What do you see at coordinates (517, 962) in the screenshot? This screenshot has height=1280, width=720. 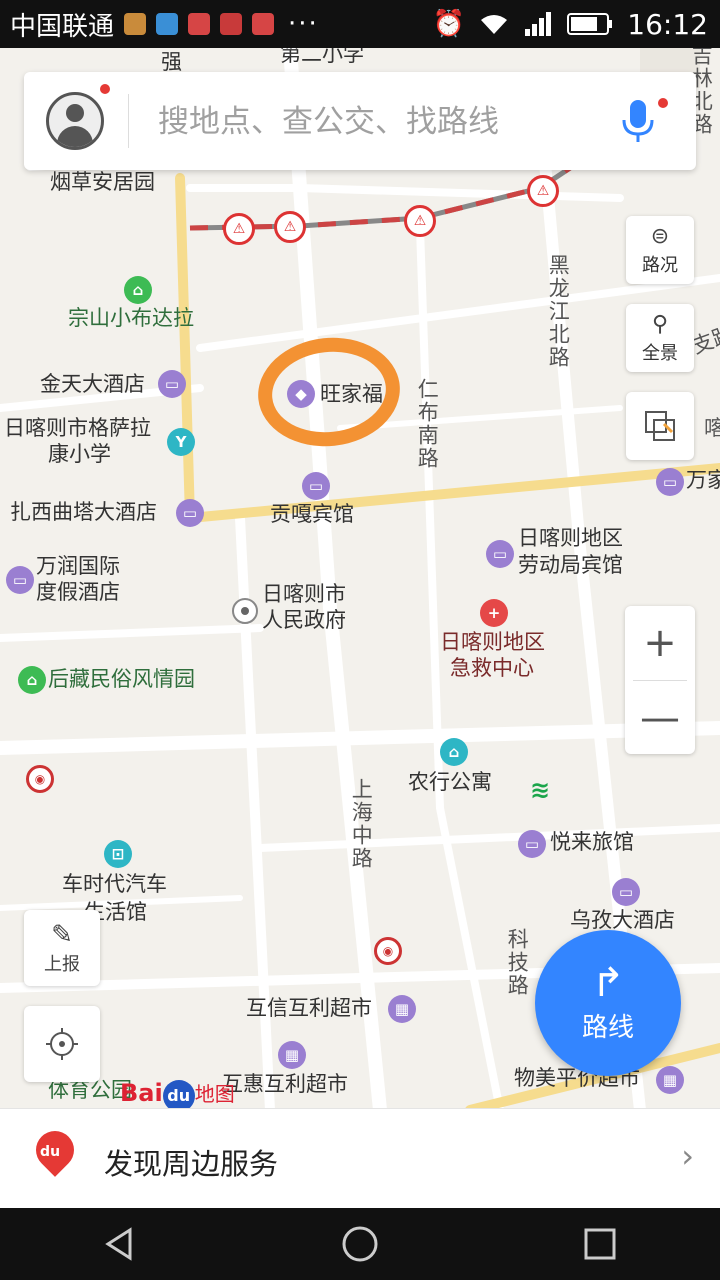 I see `road-label: 科技路` at bounding box center [517, 962].